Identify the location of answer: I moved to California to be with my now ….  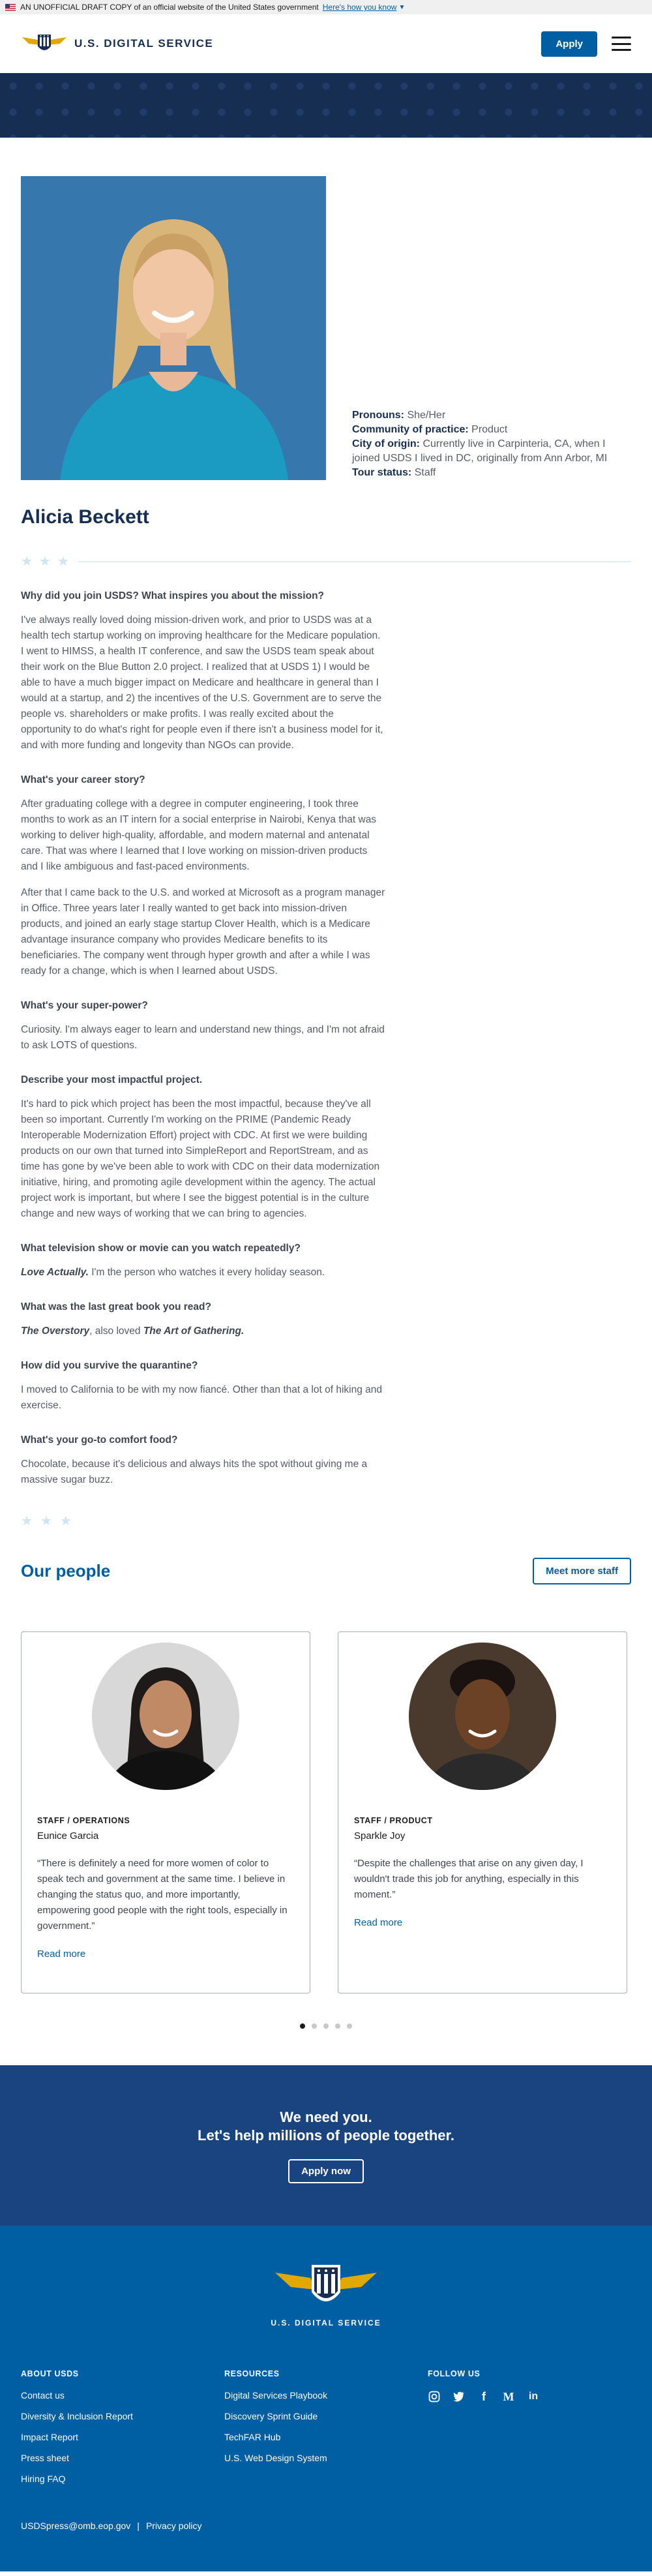
(201, 1398).